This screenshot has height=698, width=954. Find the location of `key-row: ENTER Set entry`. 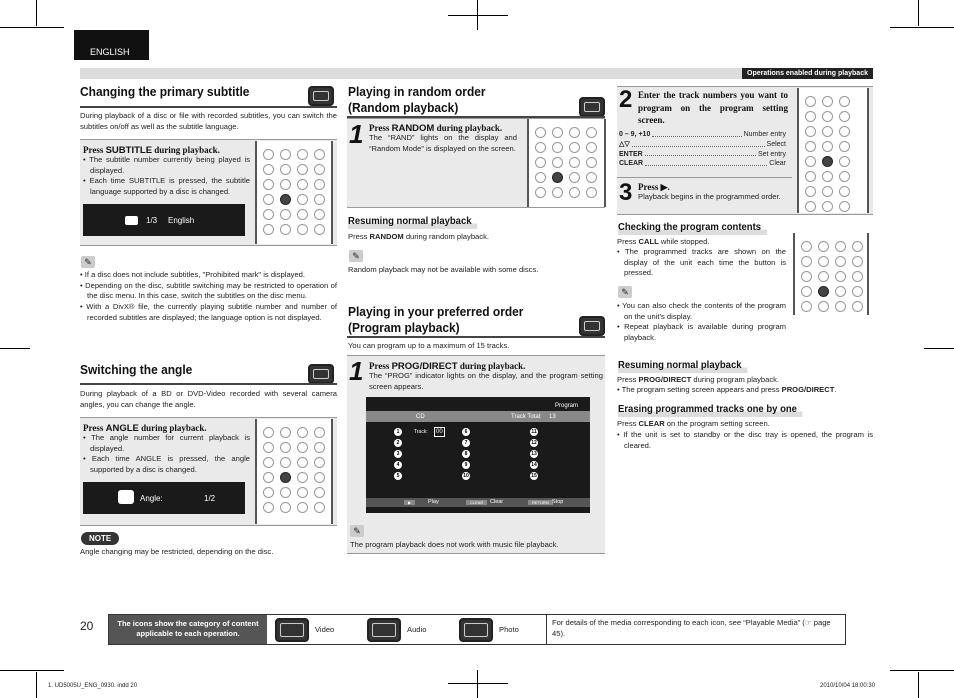

key-row: ENTER Set entry is located at coordinates (702, 155).